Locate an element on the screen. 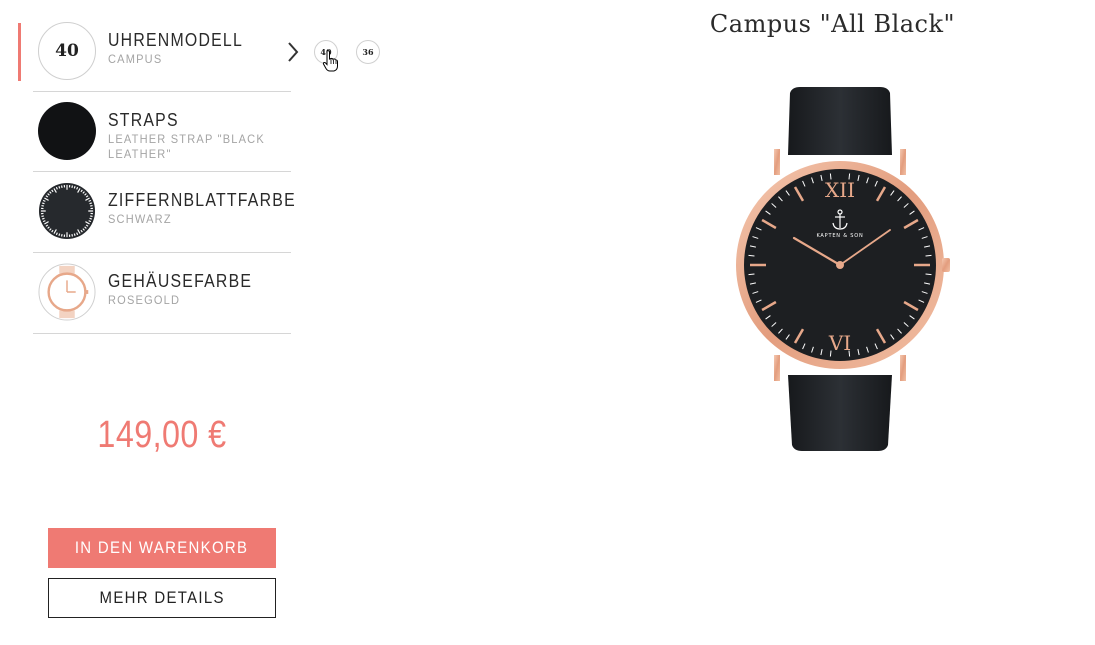  config-row-straps: STRAPS LEATHER STRAP "BLACK LEATHER" is located at coordinates (162, 132).